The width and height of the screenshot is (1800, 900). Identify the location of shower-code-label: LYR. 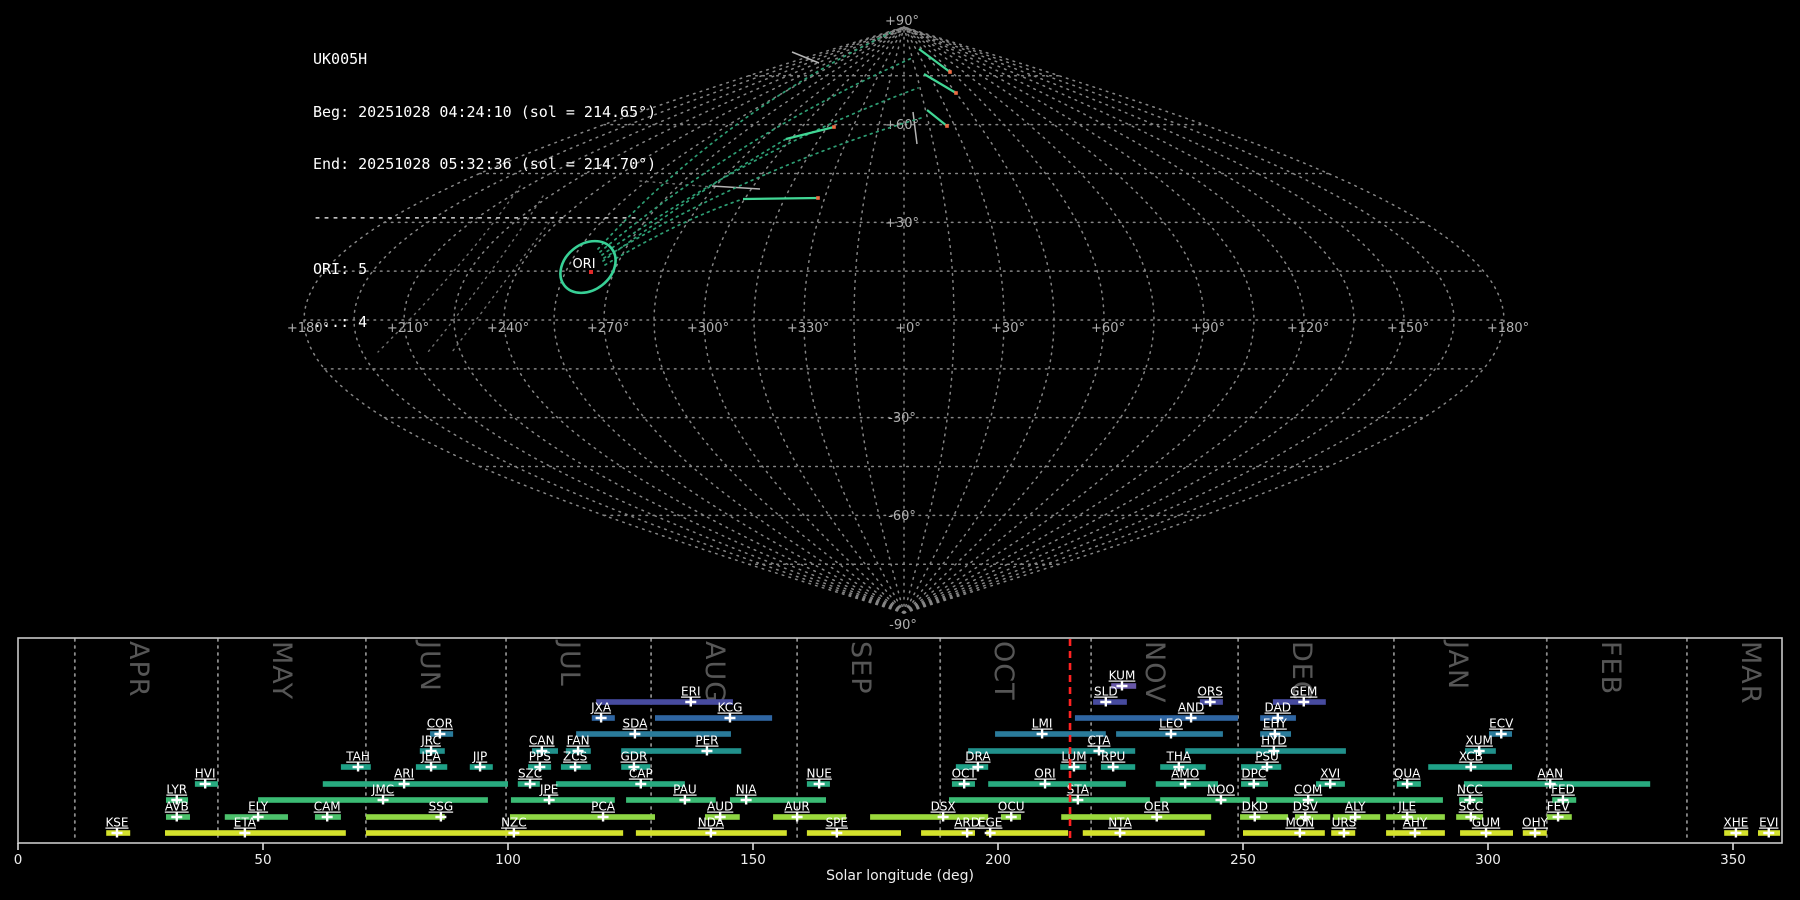
(176, 790).